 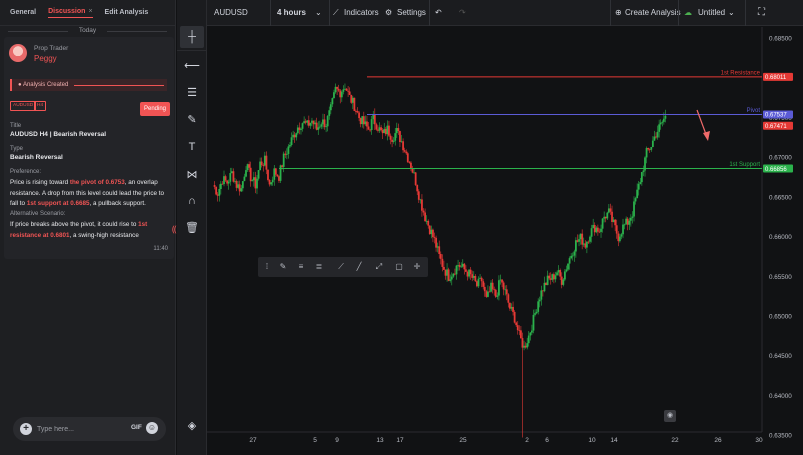 What do you see at coordinates (291, 13) in the screenshot?
I see `interval-selector: 4 hours` at bounding box center [291, 13].